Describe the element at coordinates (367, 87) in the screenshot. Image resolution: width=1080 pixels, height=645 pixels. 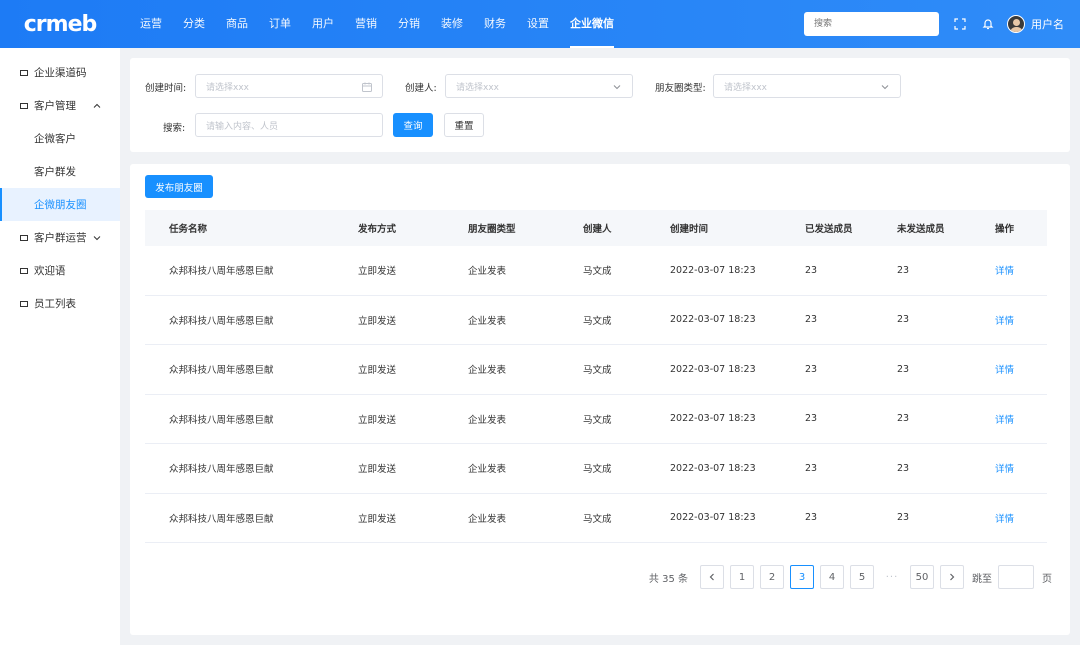
I see `calendar-icon` at that location.